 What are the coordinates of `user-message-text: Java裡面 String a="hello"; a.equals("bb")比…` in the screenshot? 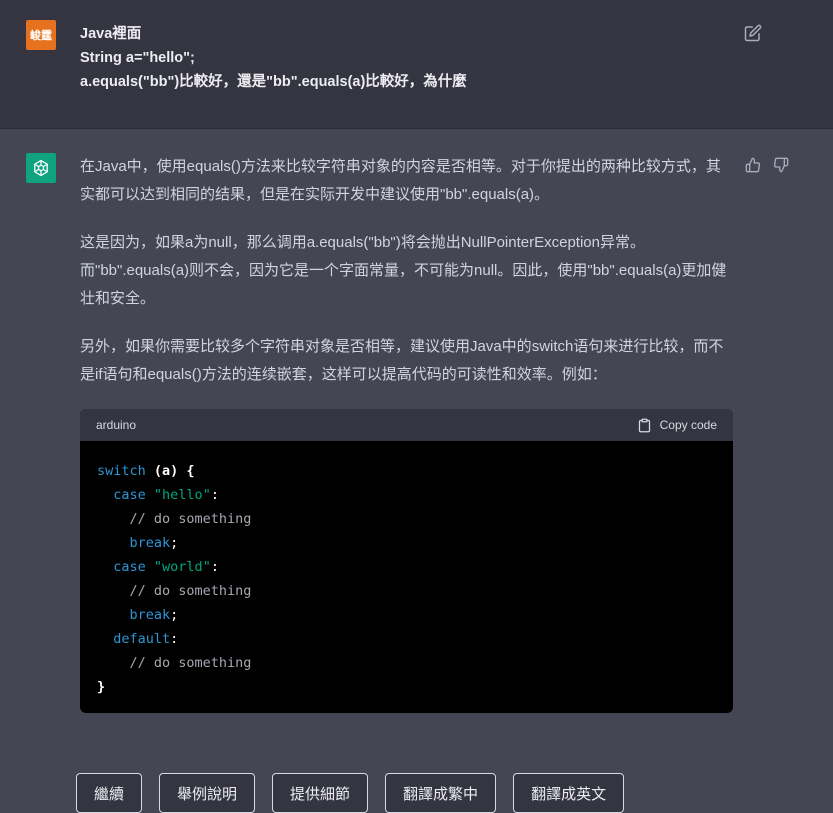 It's located at (390, 58).